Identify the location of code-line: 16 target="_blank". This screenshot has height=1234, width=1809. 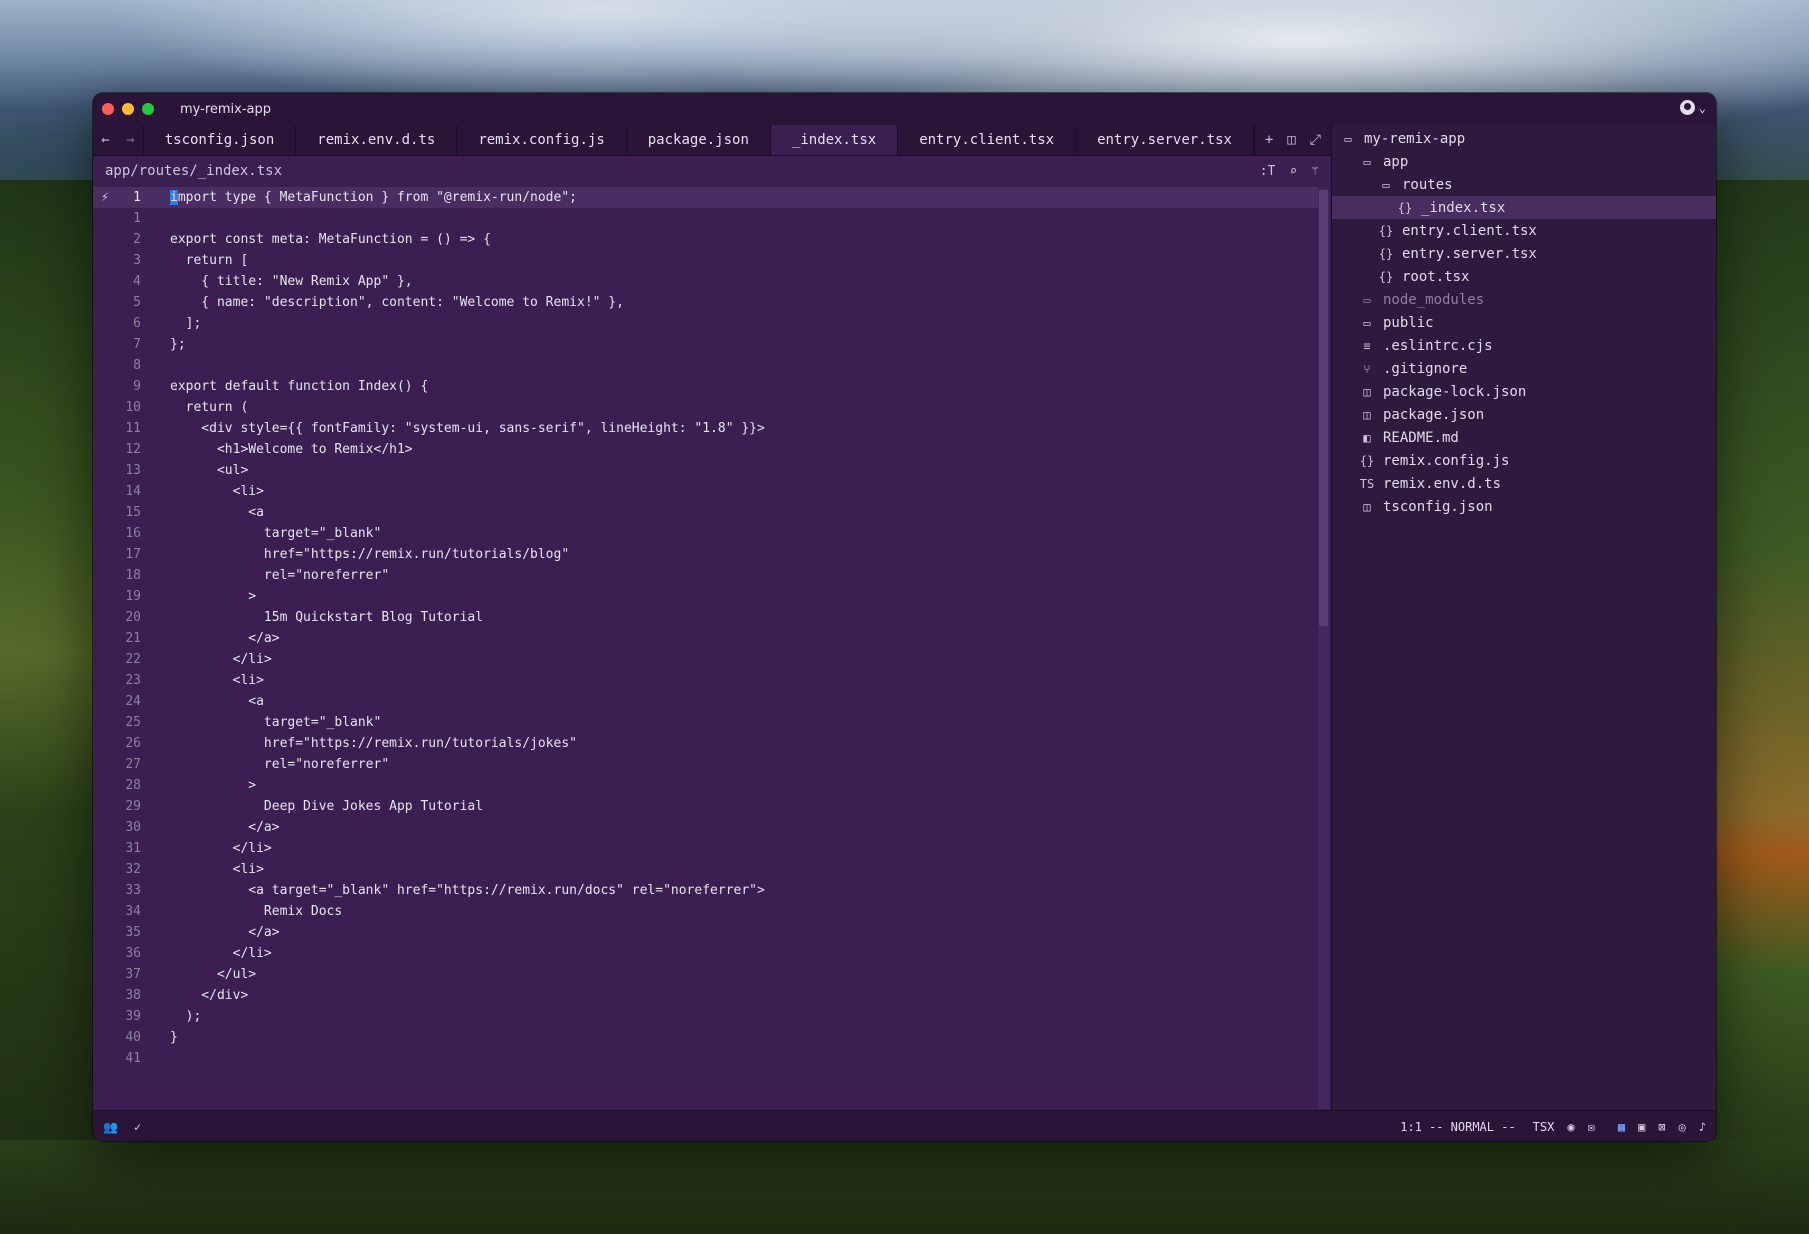
(706, 533).